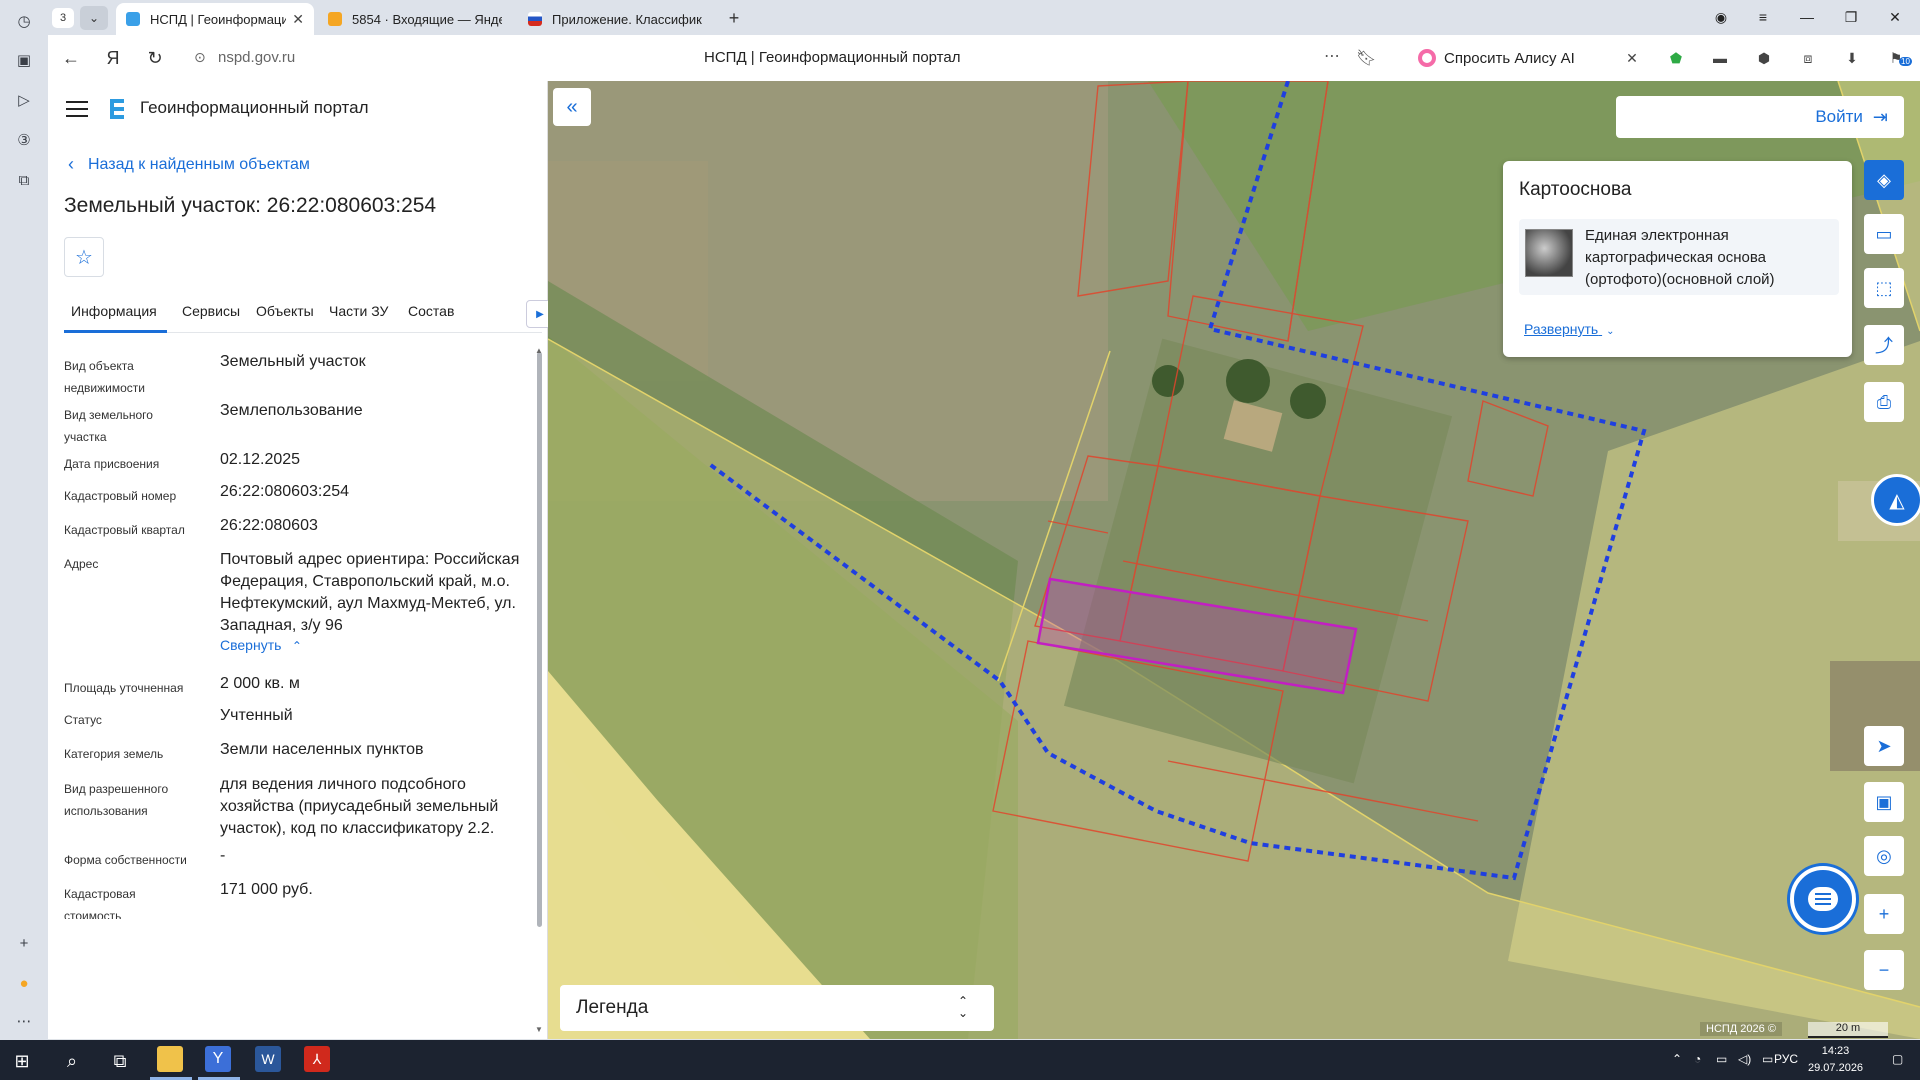 This screenshot has height=1080, width=1920. What do you see at coordinates (24, 140) in the screenshot?
I see `tabs-panel-icon: ③` at bounding box center [24, 140].